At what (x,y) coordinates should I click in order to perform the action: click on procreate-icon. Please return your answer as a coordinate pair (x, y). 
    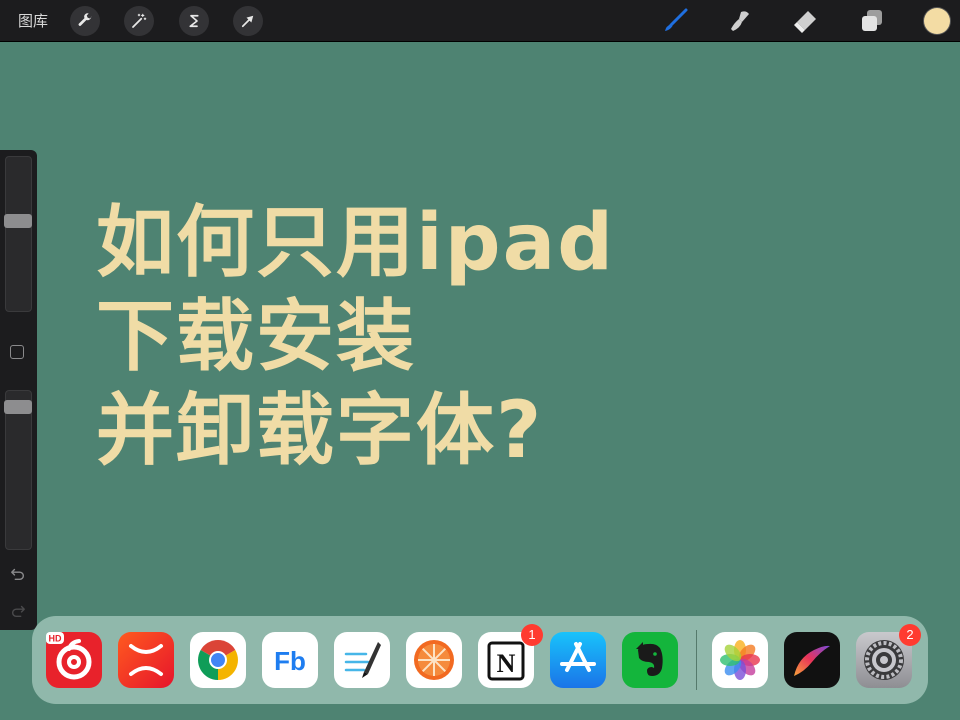
    Looking at the image, I should click on (812, 660).